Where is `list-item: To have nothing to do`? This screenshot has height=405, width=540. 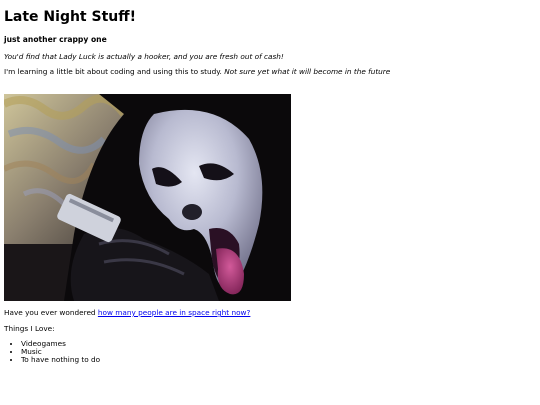 list-item: To have nothing to do is located at coordinates (278, 360).